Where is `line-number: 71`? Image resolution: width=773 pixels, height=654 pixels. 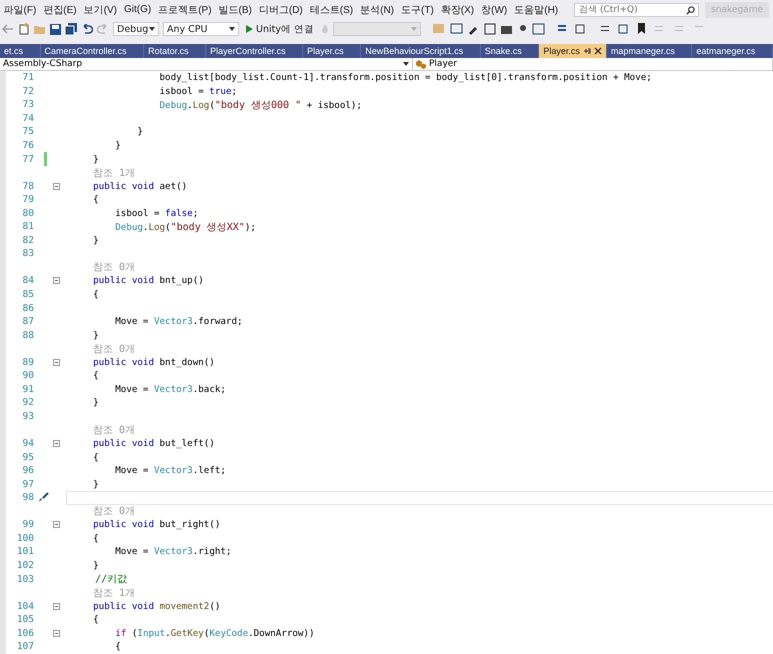
line-number: 71 is located at coordinates (28, 78).